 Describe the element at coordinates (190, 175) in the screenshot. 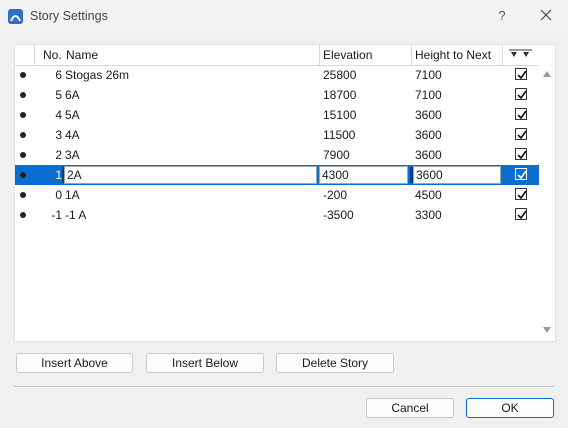

I see `story-name-cell: 2A` at that location.